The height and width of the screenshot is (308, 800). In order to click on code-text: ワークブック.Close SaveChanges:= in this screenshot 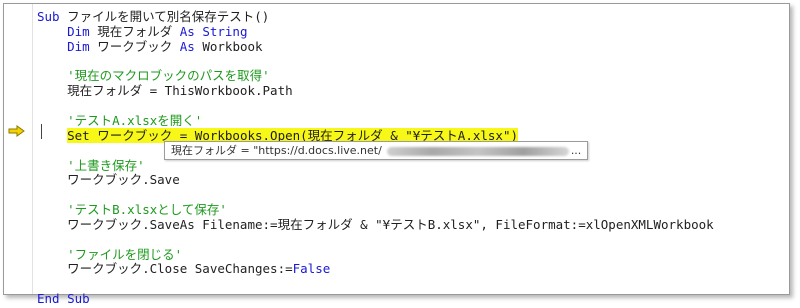, I will do `click(165, 269)`.